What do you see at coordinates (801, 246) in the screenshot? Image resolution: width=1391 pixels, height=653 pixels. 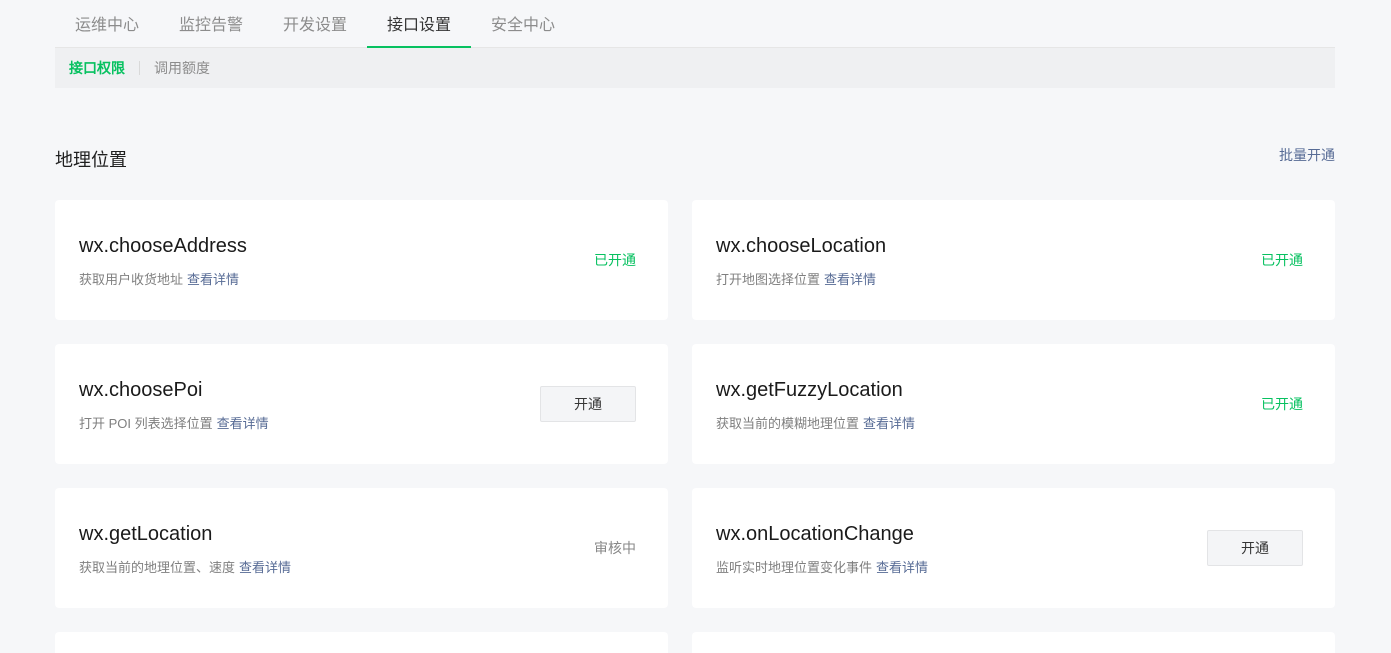 I see `api-name: wx.chooseLocation` at bounding box center [801, 246].